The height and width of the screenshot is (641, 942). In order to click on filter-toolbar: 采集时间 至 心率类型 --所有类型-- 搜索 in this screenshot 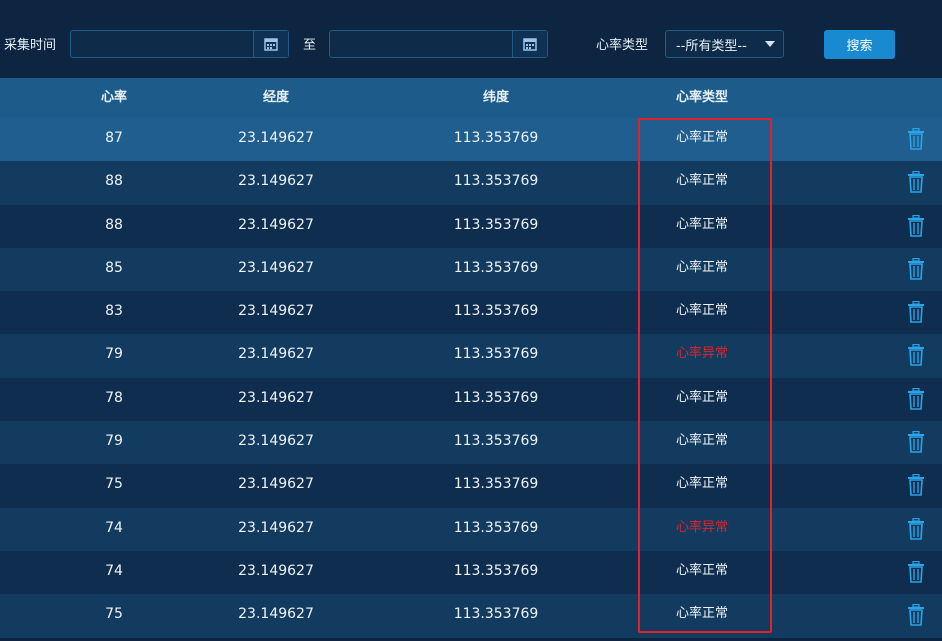, I will do `click(471, 39)`.